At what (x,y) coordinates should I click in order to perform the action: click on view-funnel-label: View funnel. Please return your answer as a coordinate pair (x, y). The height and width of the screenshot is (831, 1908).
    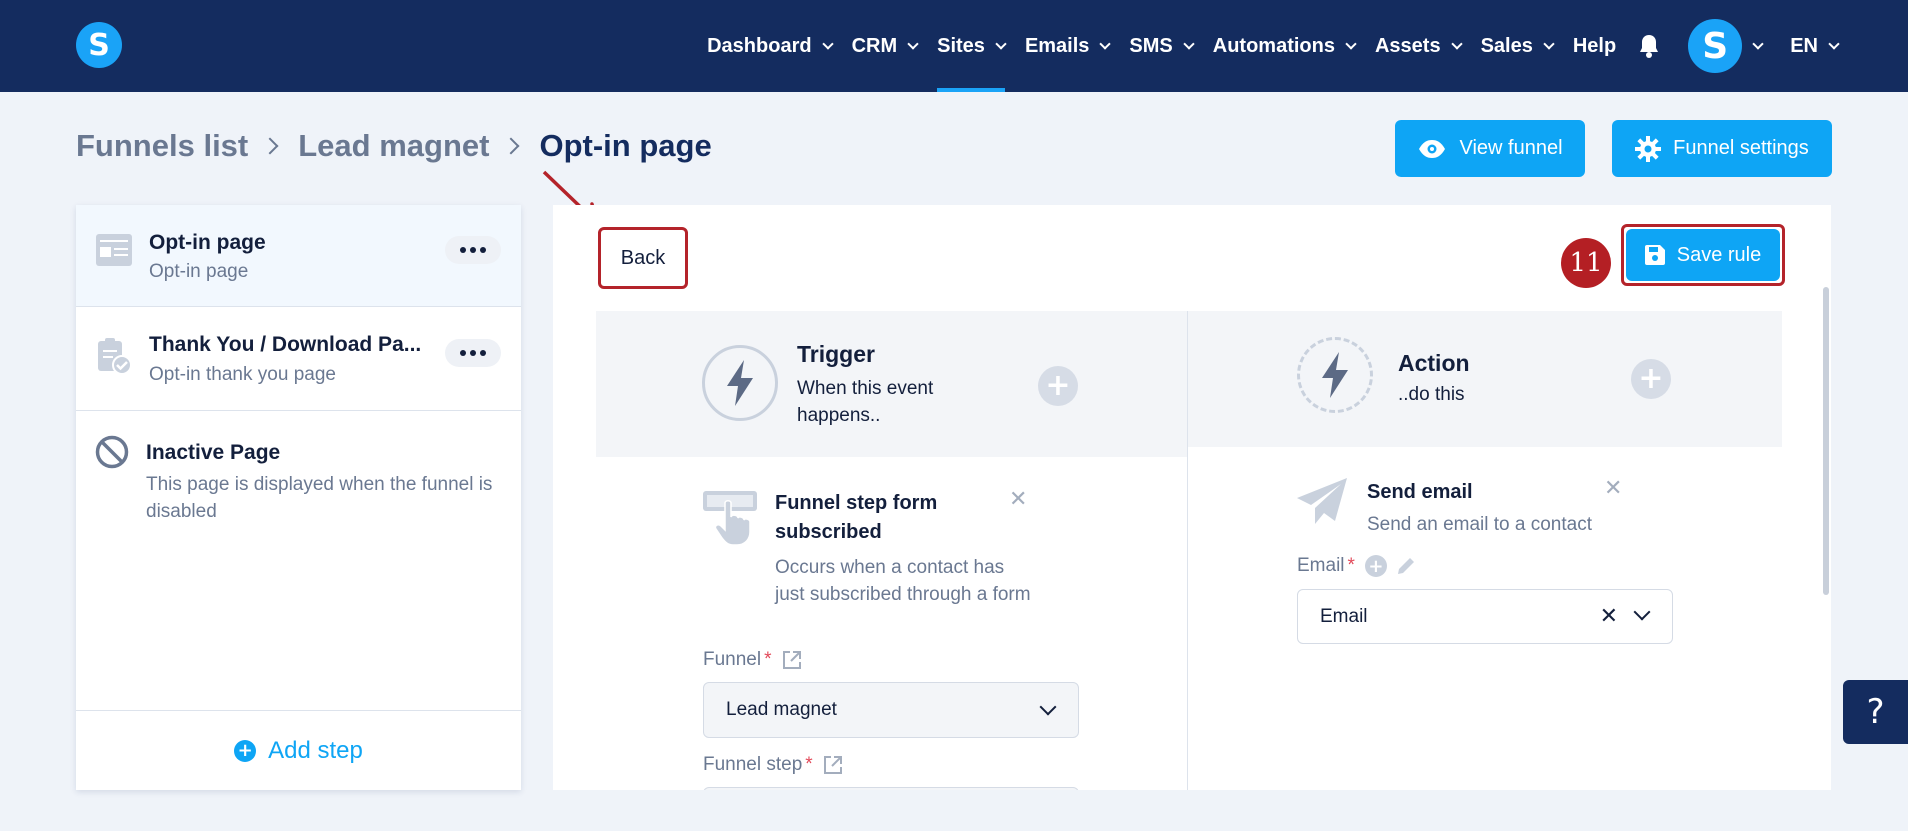
    Looking at the image, I should click on (1511, 148).